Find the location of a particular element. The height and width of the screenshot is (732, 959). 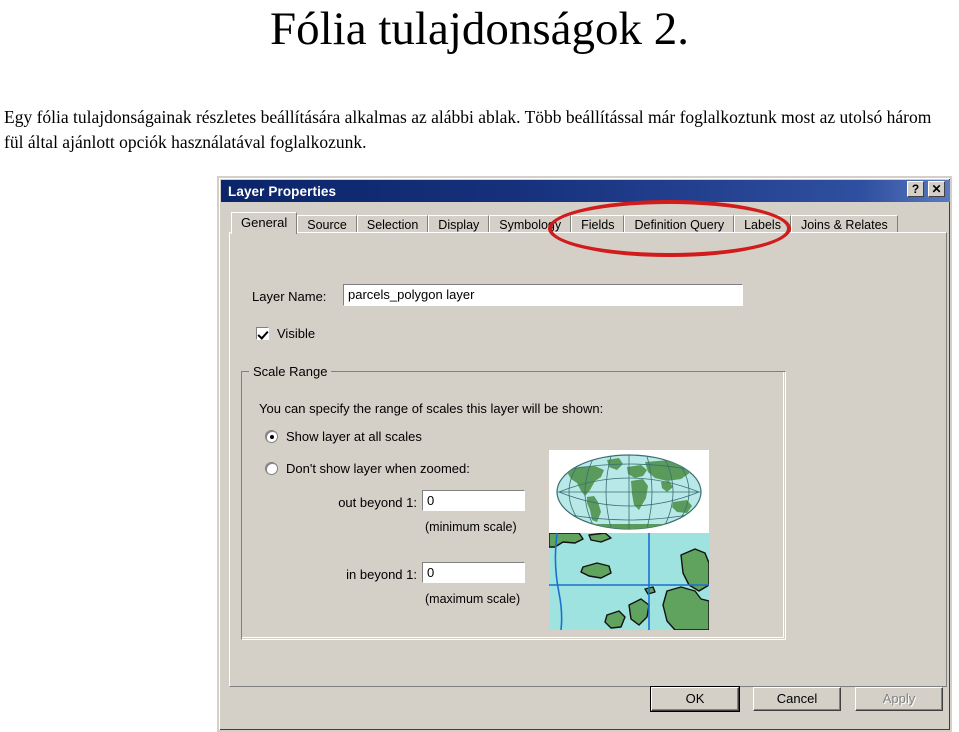

scale-range-legend: Scale Range is located at coordinates (290, 371).